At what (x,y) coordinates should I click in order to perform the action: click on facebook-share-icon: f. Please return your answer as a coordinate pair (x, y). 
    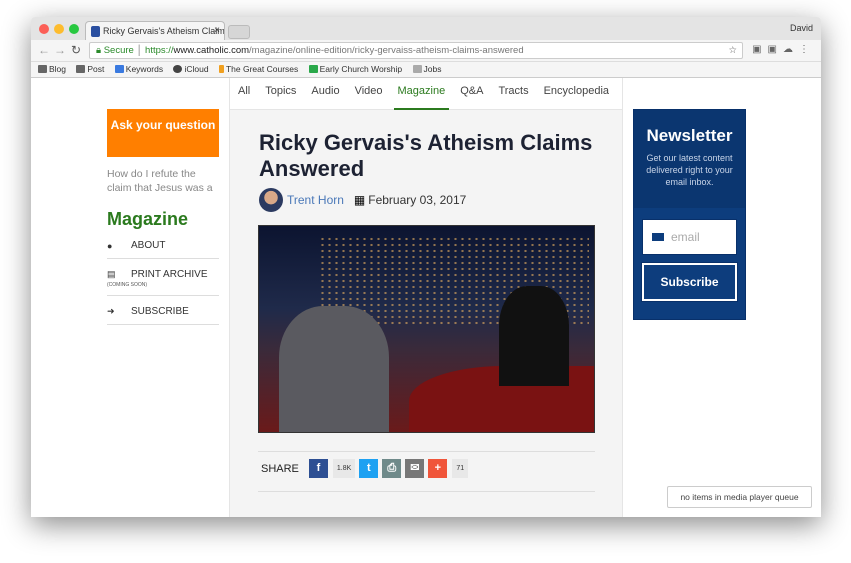
    Looking at the image, I should click on (318, 468).